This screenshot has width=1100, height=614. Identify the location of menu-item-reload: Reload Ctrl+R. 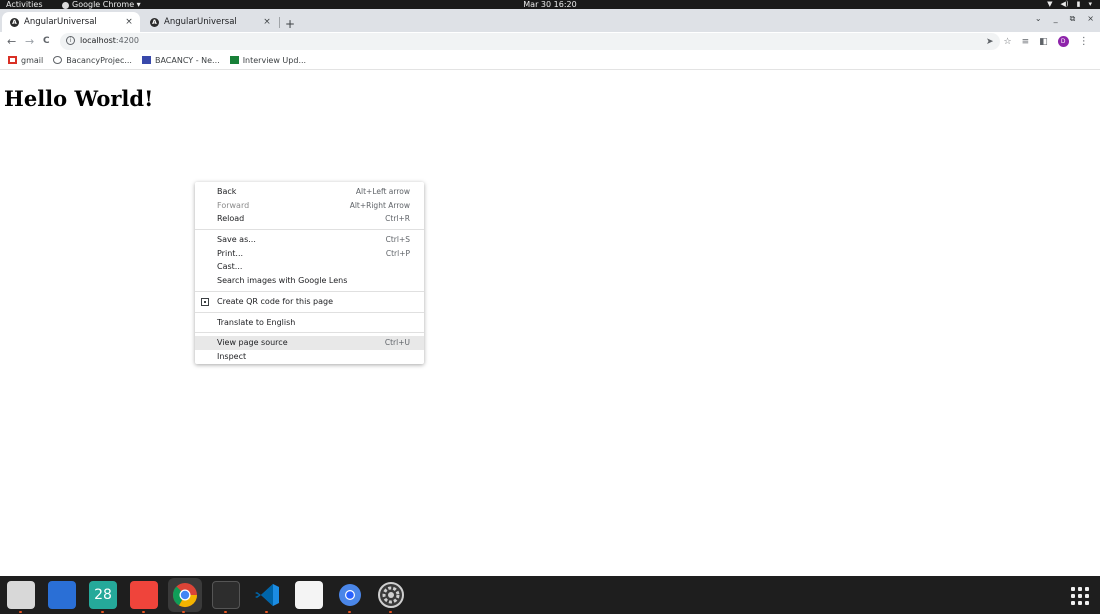
(309, 219).